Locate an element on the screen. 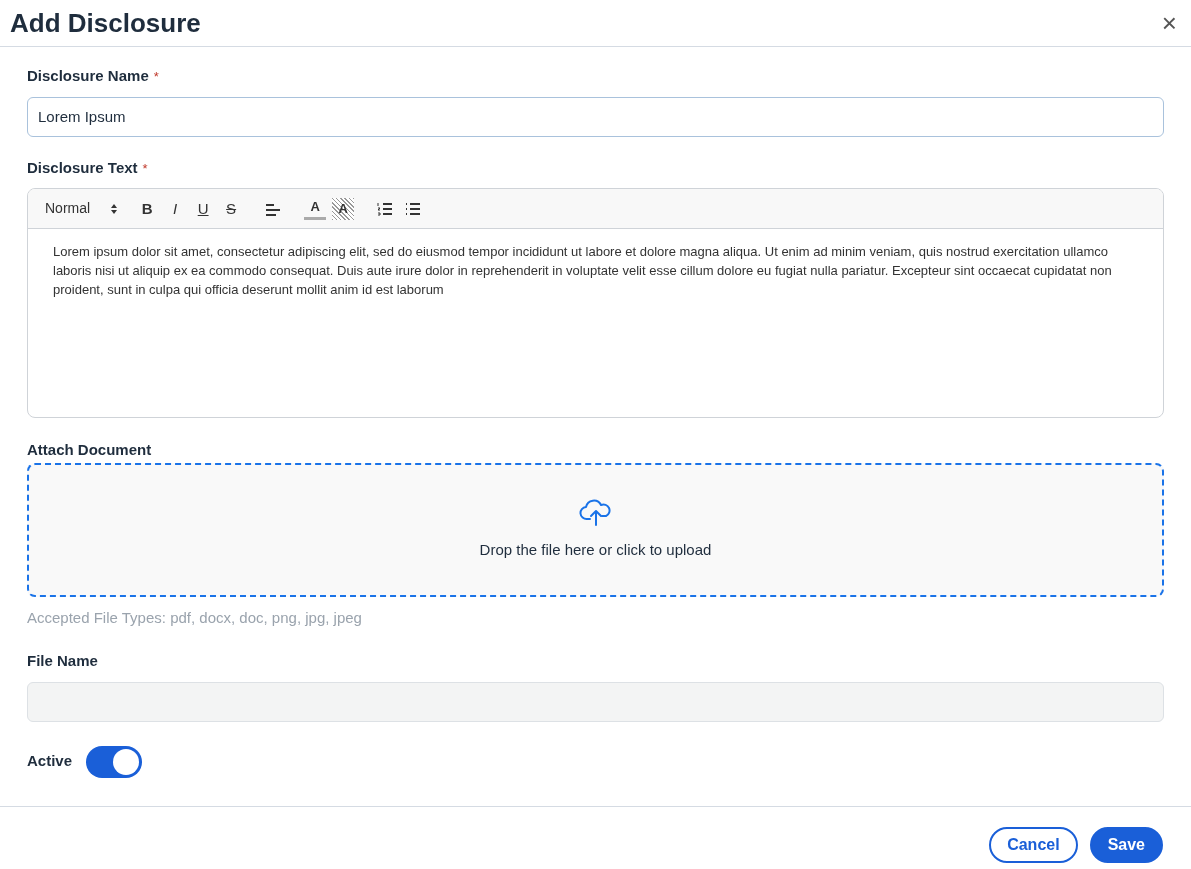 The height and width of the screenshot is (869, 1191). italic-button: I is located at coordinates (175, 208).